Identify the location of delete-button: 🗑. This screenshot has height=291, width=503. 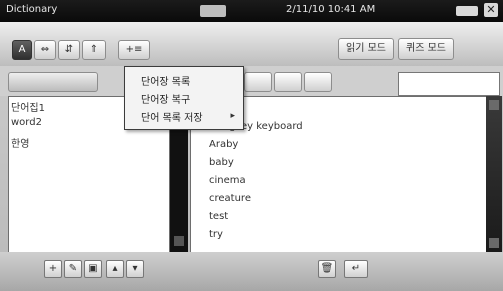
(327, 269).